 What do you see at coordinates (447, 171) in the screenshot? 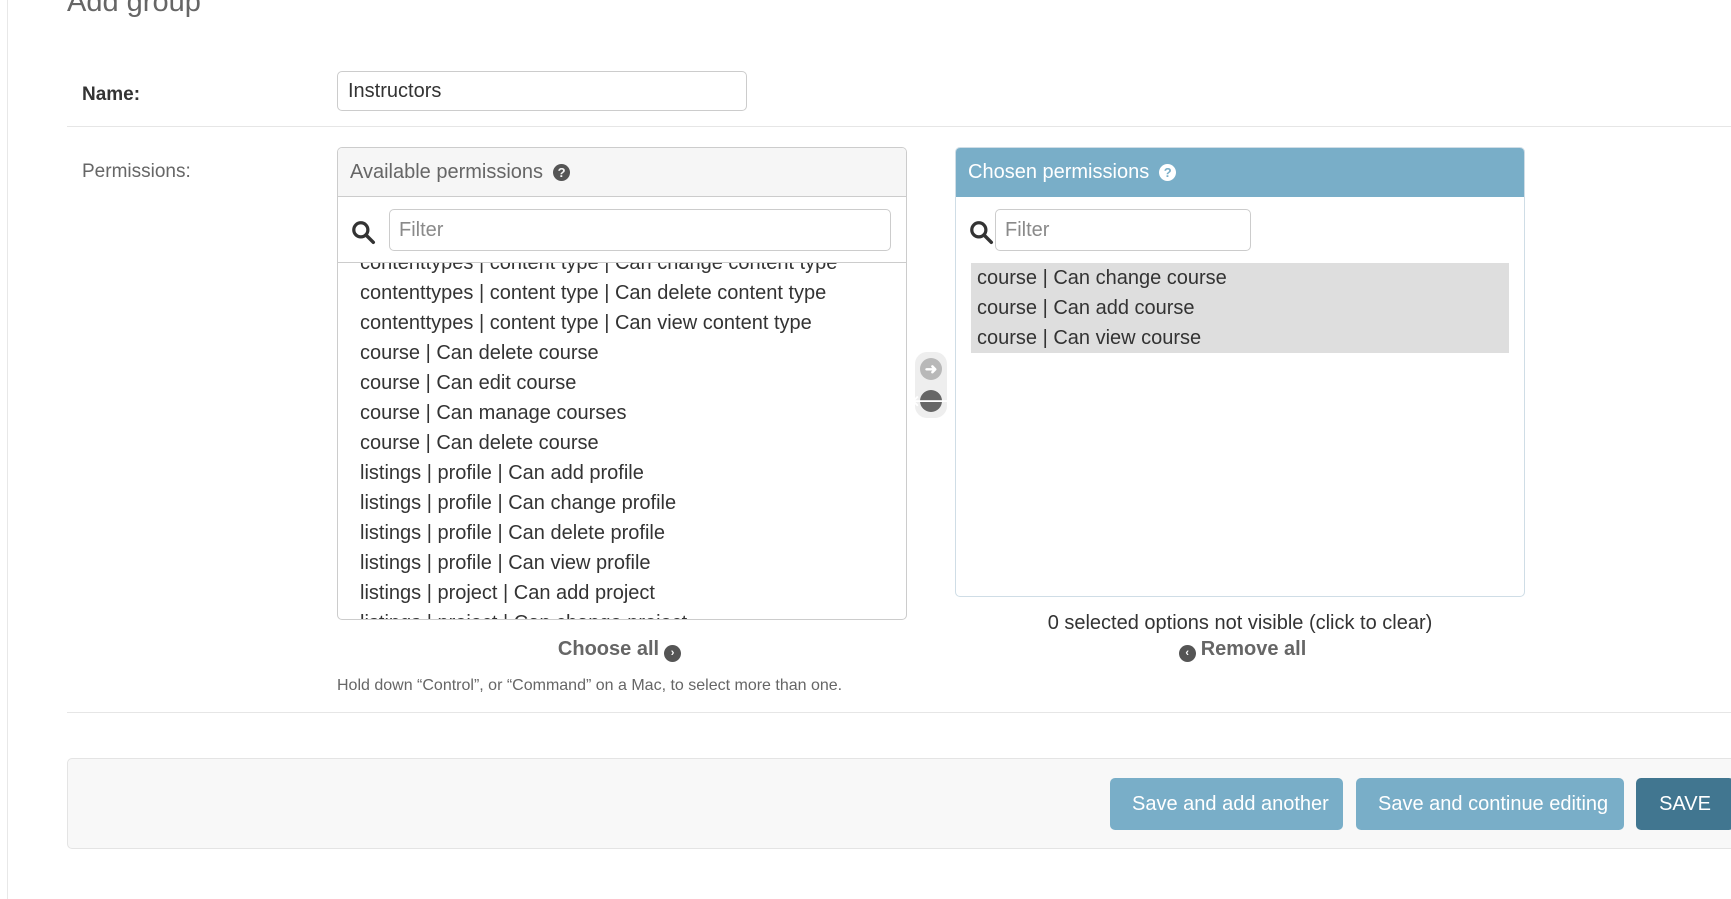
I see `available-permissions-title: Available permissions` at bounding box center [447, 171].